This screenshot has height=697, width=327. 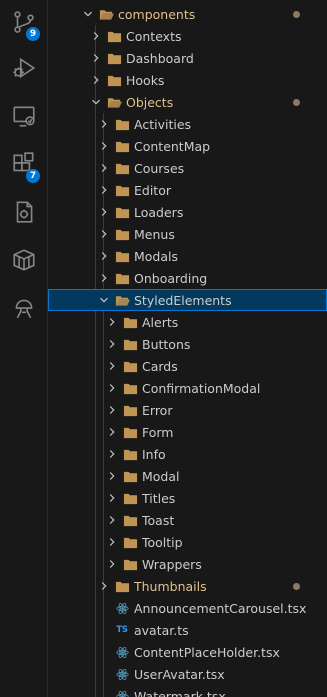 What do you see at coordinates (162, 542) in the screenshot?
I see `tree-item-label: Tooltip` at bounding box center [162, 542].